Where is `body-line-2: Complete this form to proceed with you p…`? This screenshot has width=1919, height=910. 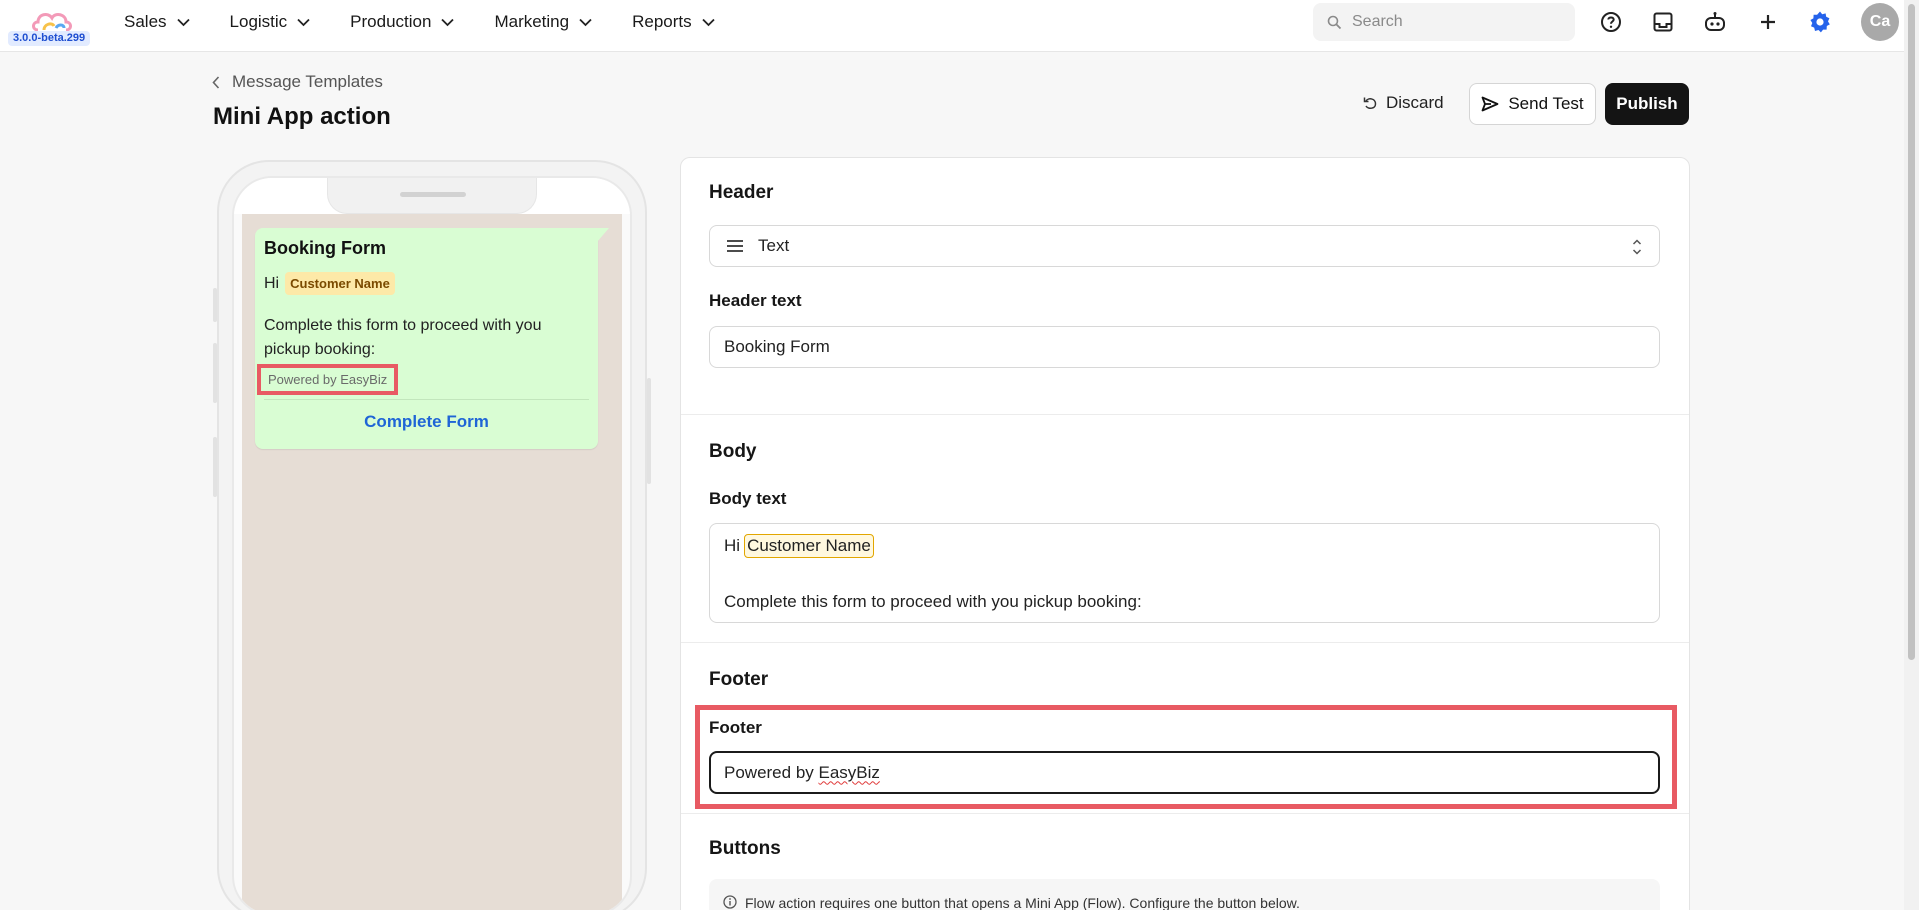 body-line-2: Complete this form to proceed with you p… is located at coordinates (933, 601).